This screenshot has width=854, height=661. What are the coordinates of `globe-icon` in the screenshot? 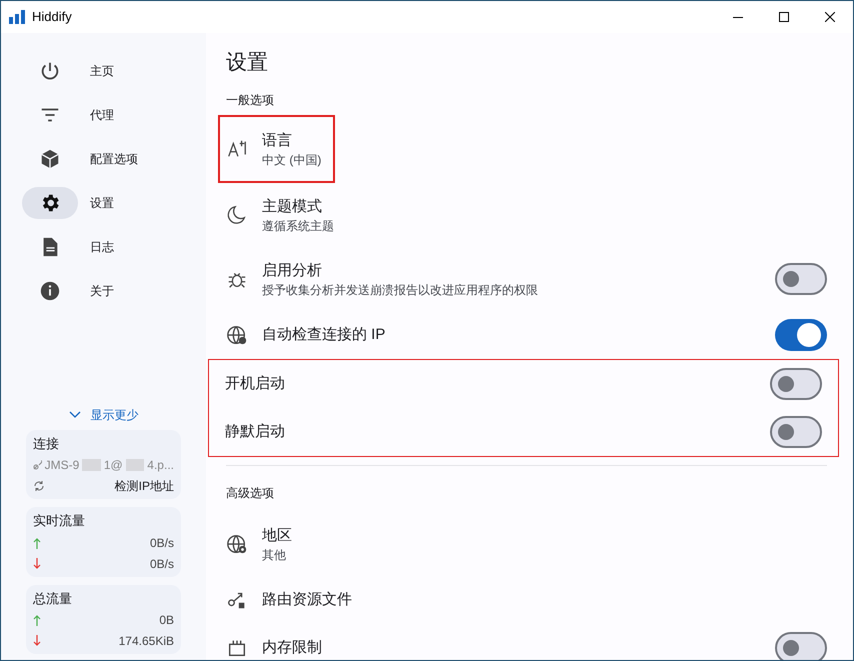 It's located at (237, 335).